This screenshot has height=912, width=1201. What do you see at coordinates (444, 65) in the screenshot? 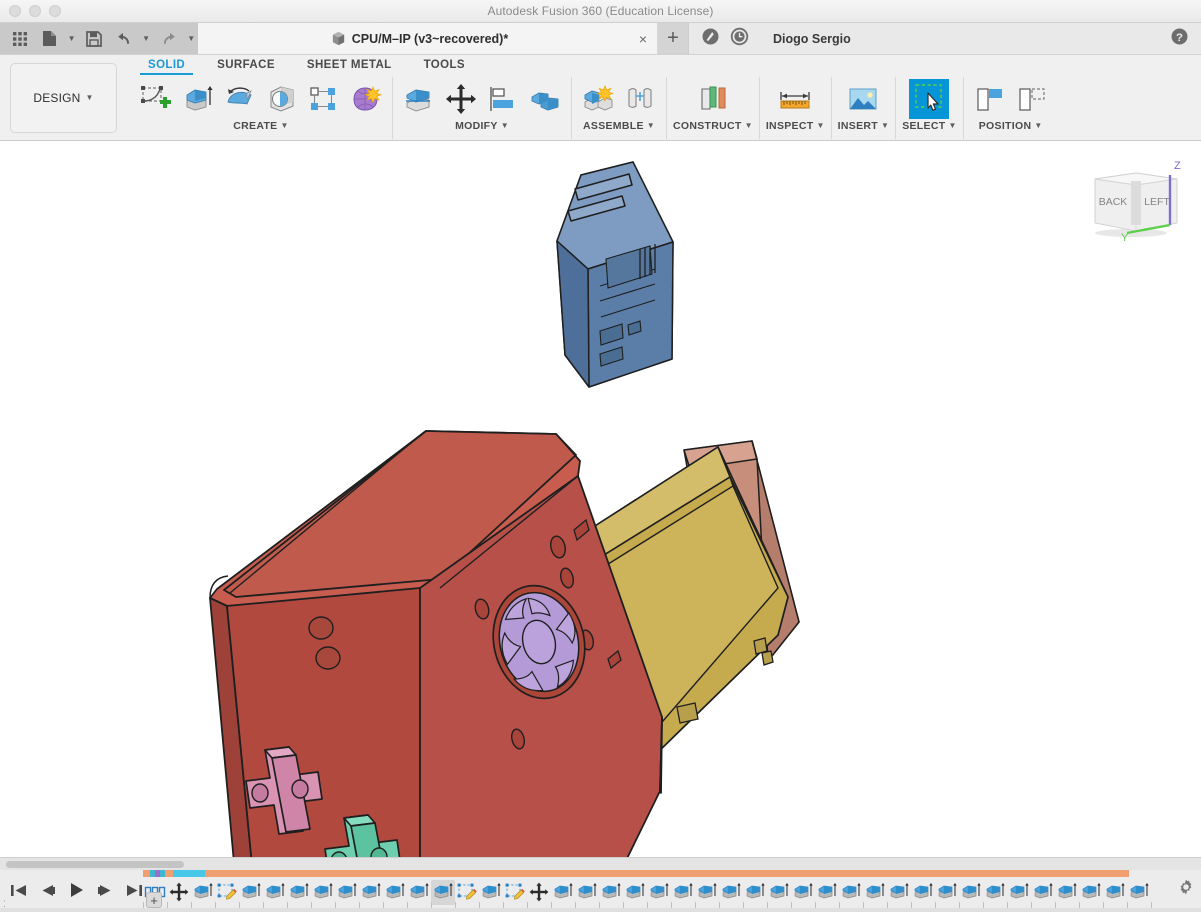
I see `tab-tools: TOOLS` at bounding box center [444, 65].